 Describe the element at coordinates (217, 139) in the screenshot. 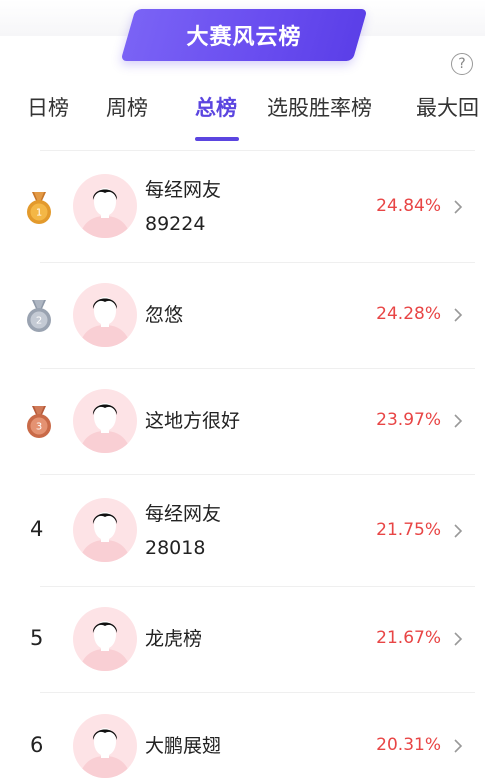

I see `active-tab-indicator` at that location.